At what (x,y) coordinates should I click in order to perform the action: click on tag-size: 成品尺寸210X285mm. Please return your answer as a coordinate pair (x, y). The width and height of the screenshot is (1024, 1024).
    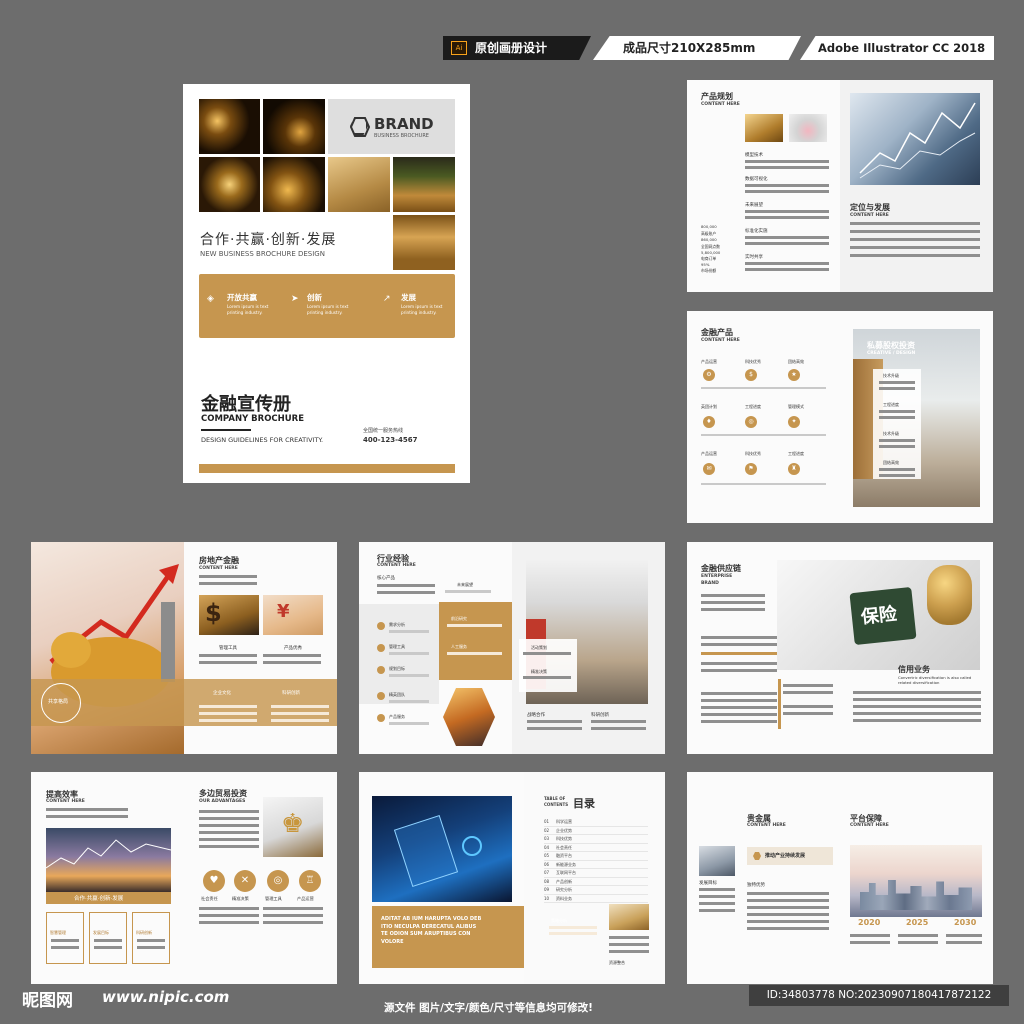
    Looking at the image, I should click on (697, 48).